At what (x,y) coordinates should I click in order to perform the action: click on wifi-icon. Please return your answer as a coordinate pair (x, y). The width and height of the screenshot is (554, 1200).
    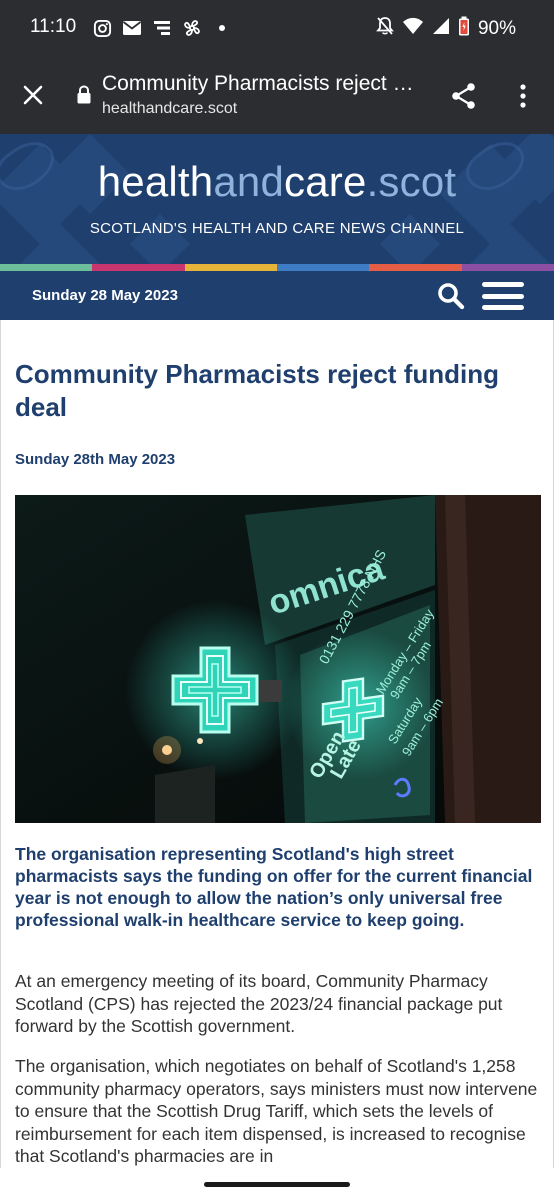
    Looking at the image, I should click on (413, 28).